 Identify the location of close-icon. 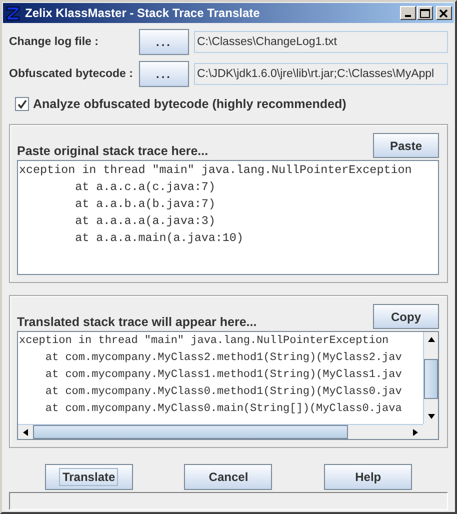
(444, 13).